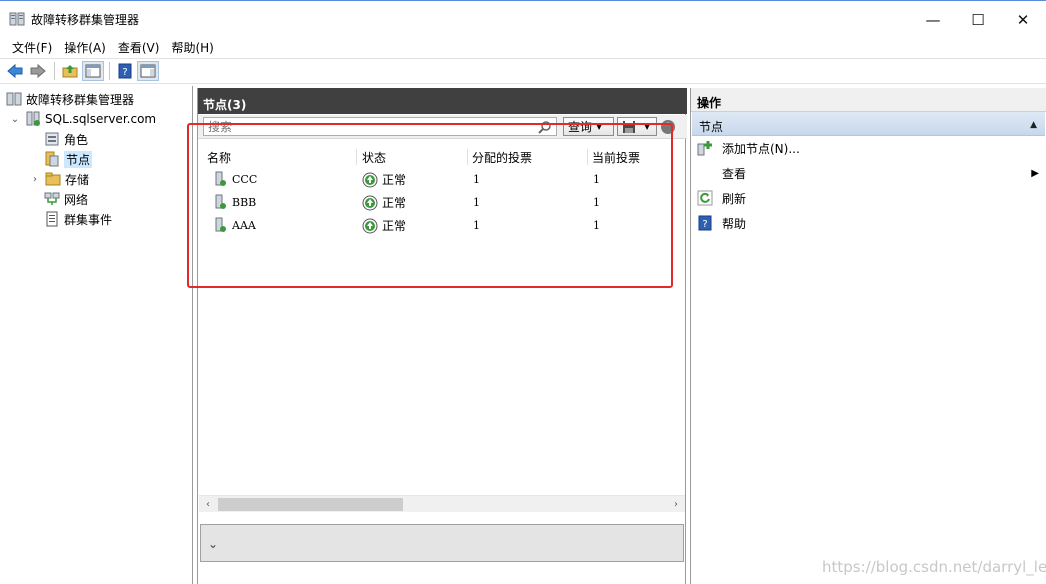  Describe the element at coordinates (869, 223) in the screenshot. I see `action-help: ? 帮助` at that location.